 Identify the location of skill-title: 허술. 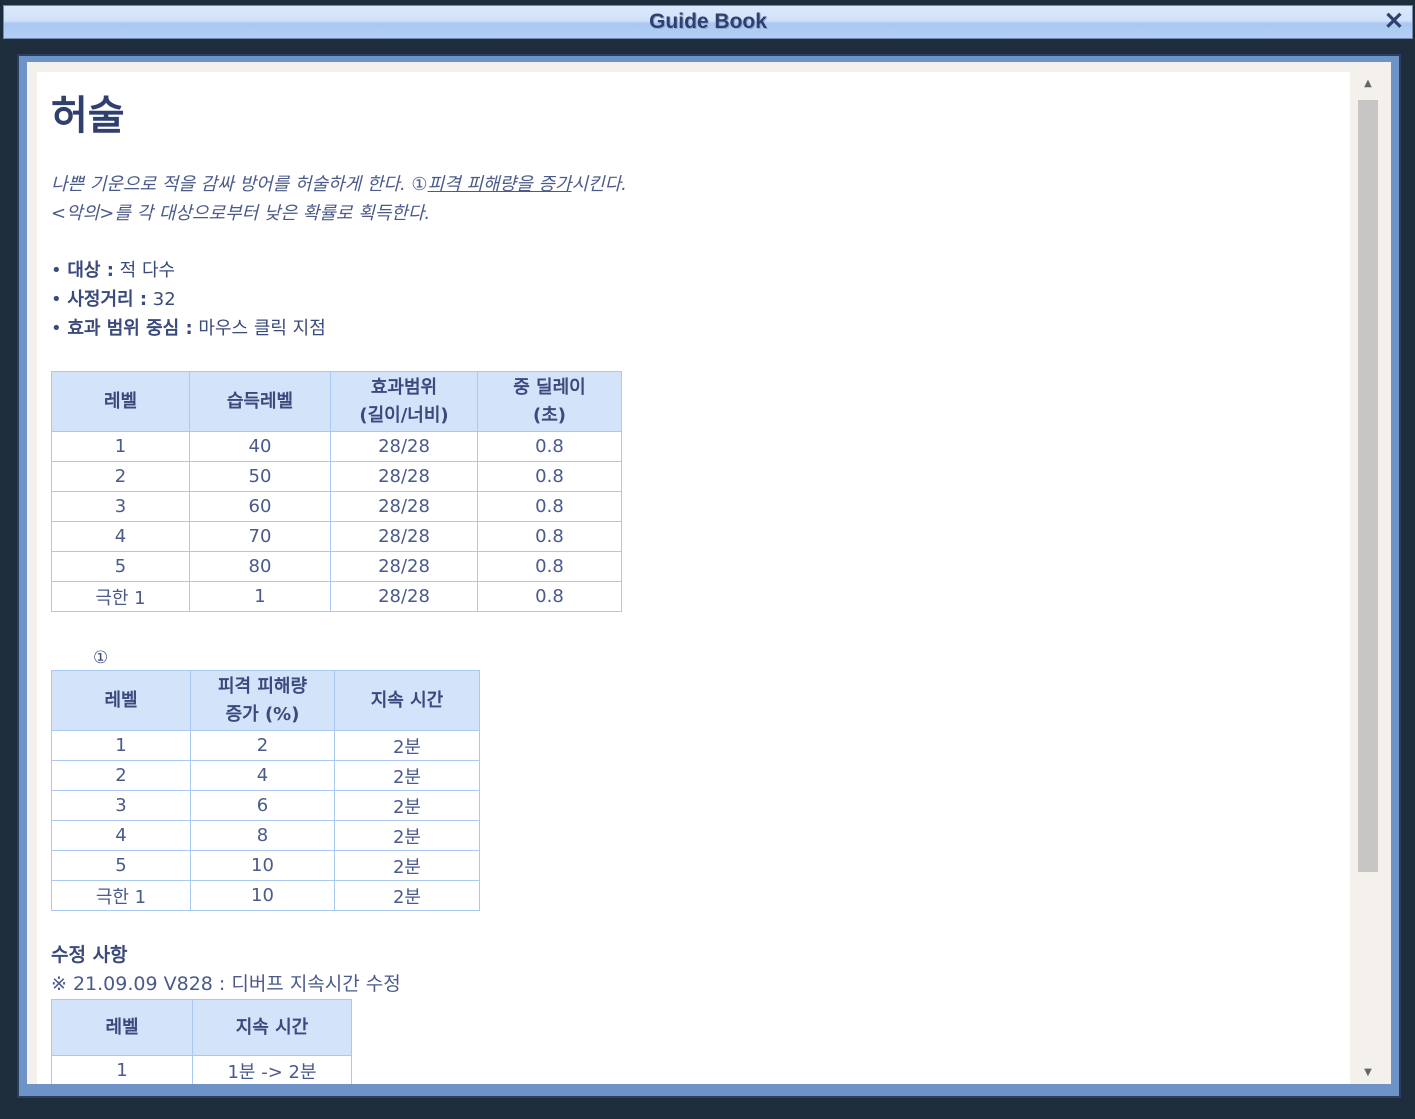
(88, 116).